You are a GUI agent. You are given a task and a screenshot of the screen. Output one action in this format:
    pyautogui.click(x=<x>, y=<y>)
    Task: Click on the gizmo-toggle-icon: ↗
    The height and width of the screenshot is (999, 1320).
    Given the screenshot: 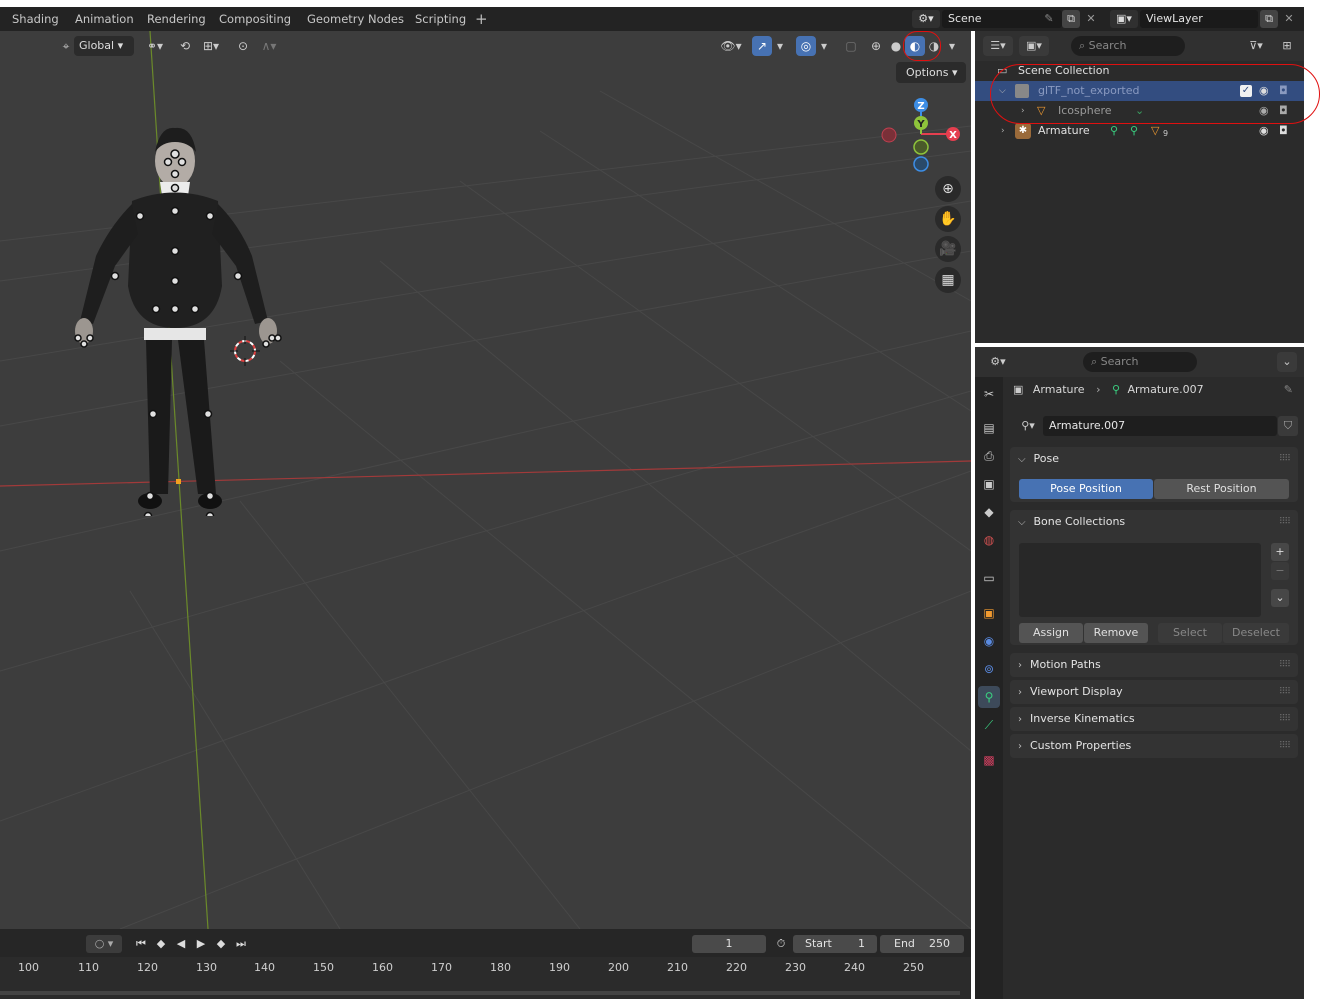 What is the action you would take?
    pyautogui.click(x=762, y=46)
    